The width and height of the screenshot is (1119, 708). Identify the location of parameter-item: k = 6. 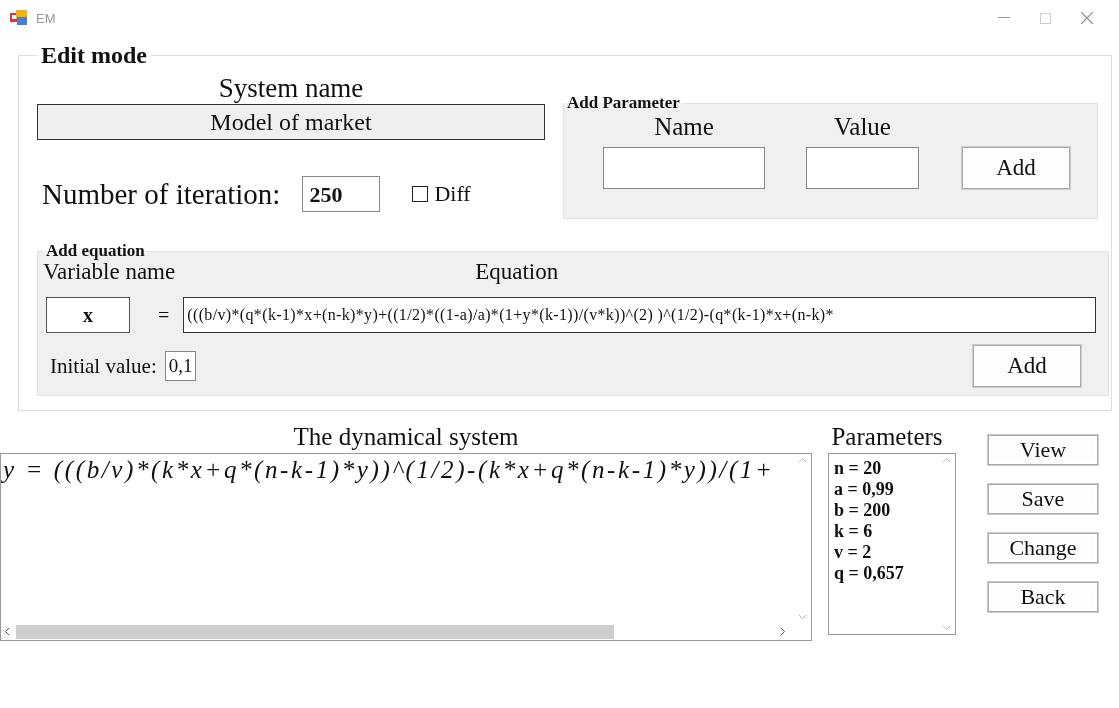
(886, 531).